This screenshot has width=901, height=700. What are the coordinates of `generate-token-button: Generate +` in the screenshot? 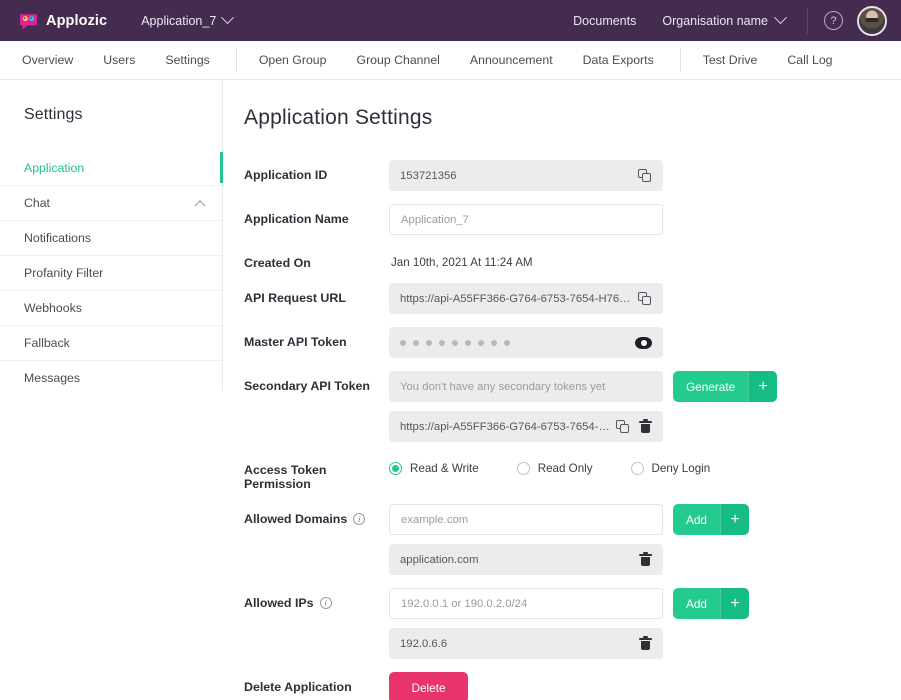 It's located at (725, 386).